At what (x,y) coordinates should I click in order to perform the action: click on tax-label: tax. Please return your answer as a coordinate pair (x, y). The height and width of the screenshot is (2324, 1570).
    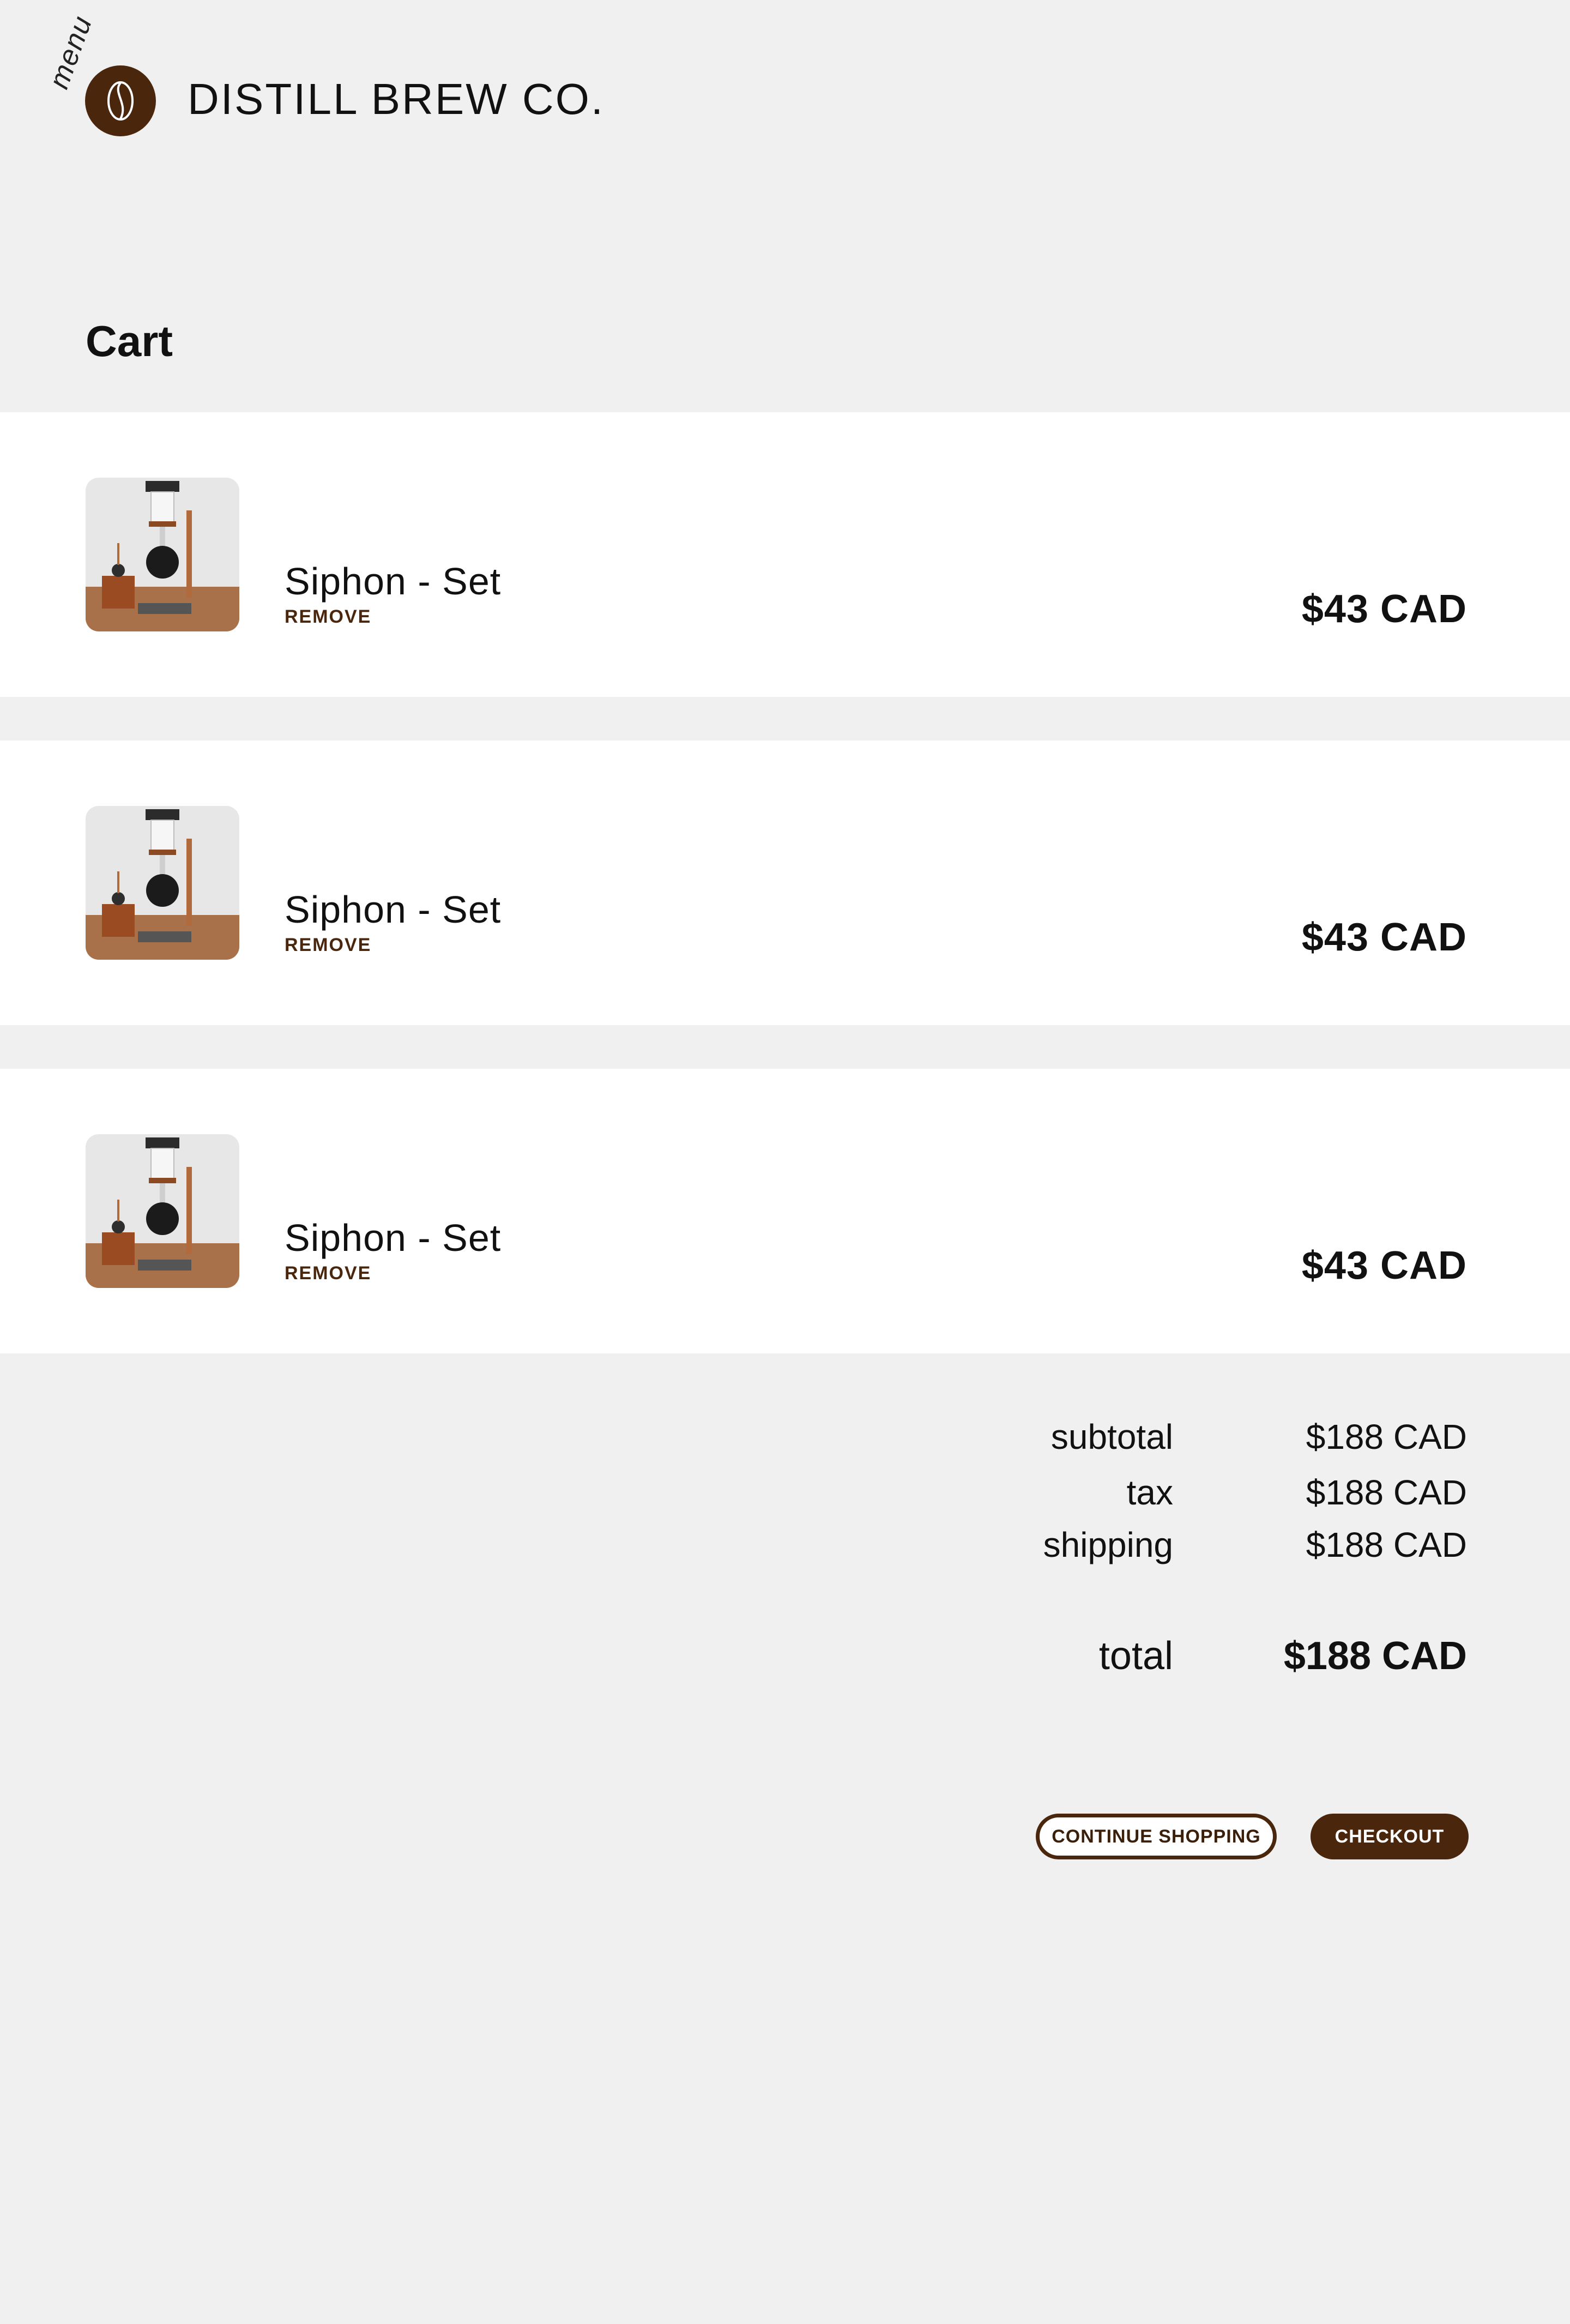
    Looking at the image, I should click on (1149, 1492).